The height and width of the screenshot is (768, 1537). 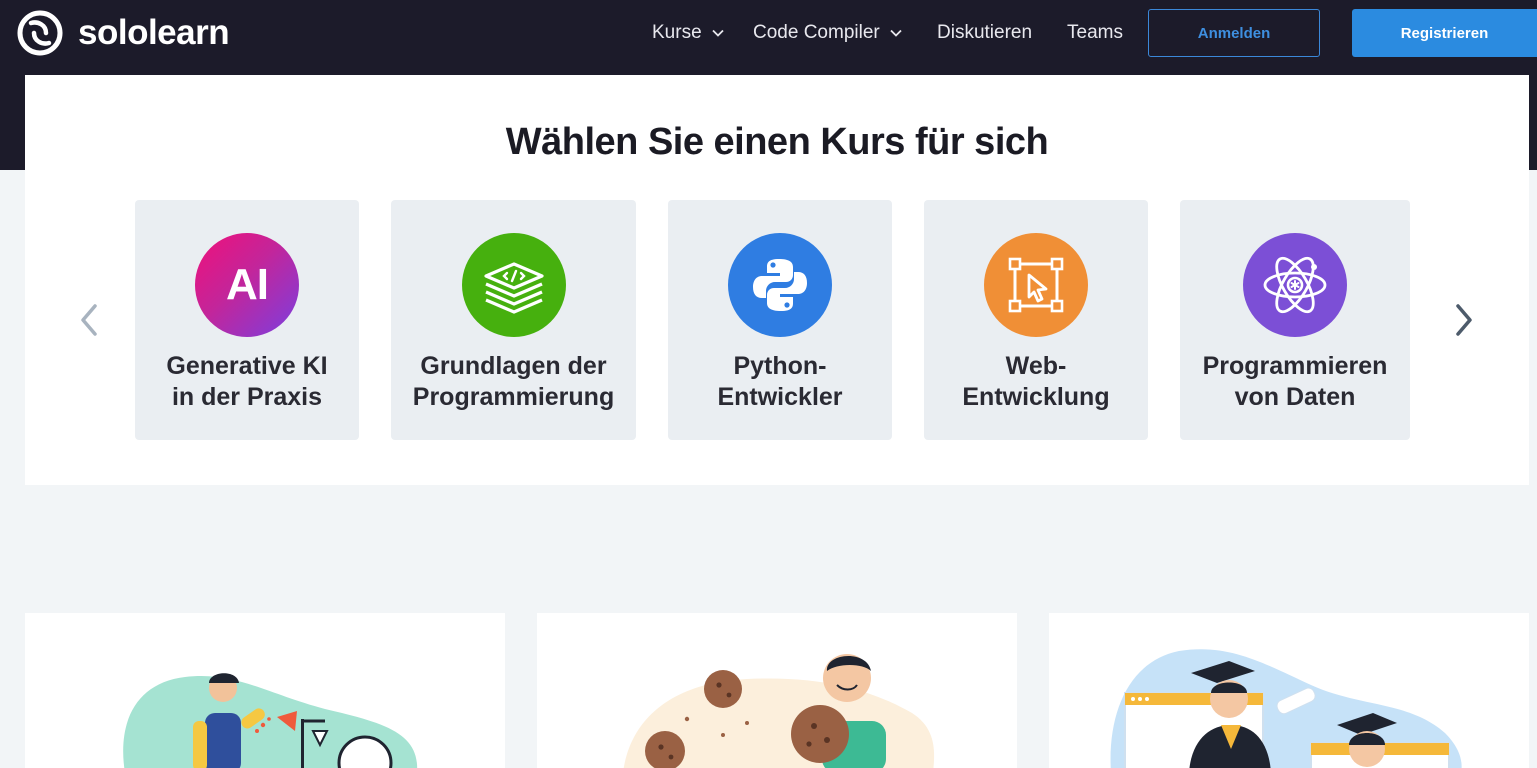 What do you see at coordinates (247, 397) in the screenshot?
I see `course-card-label-line2: in der Praxis` at bounding box center [247, 397].